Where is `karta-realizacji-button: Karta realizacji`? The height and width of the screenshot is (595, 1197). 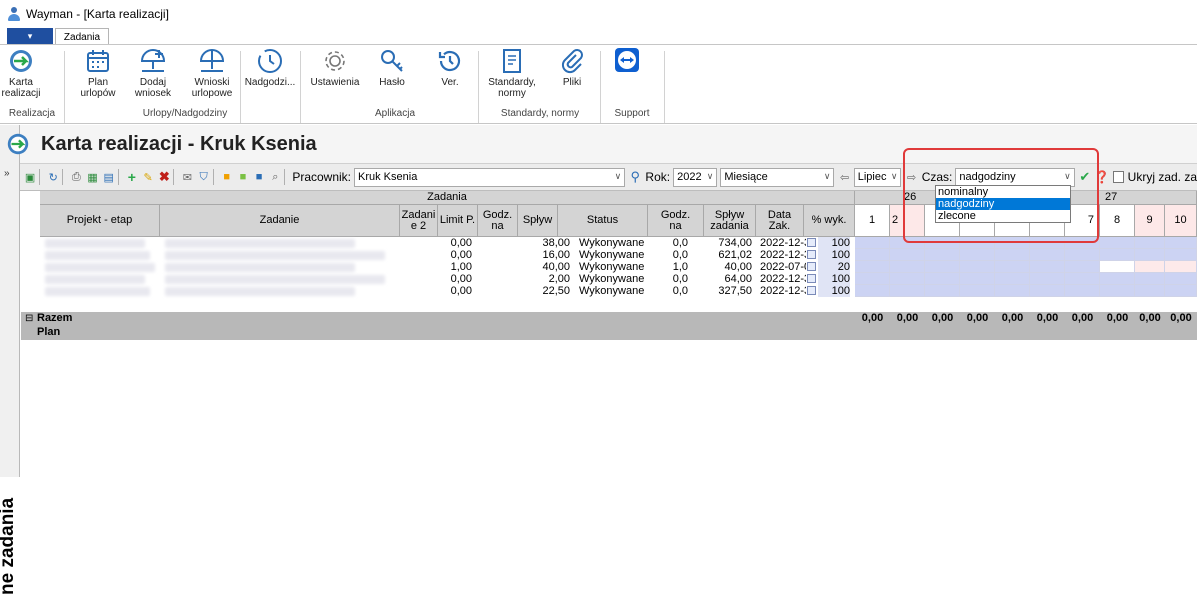 karta-realizacji-button: Karta realizacji is located at coordinates (21, 77).